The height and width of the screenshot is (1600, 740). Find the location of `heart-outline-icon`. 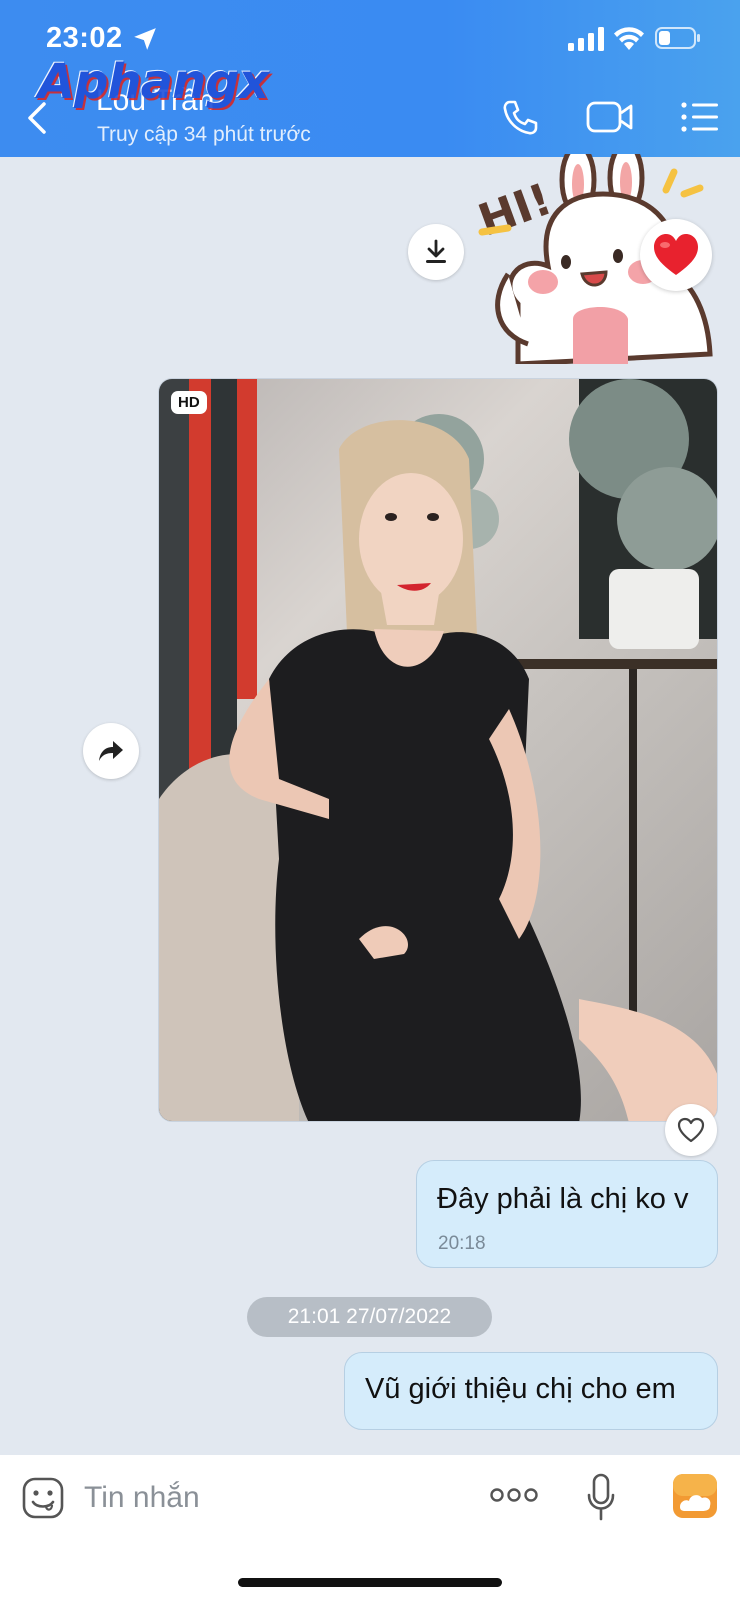

heart-outline-icon is located at coordinates (691, 1130).